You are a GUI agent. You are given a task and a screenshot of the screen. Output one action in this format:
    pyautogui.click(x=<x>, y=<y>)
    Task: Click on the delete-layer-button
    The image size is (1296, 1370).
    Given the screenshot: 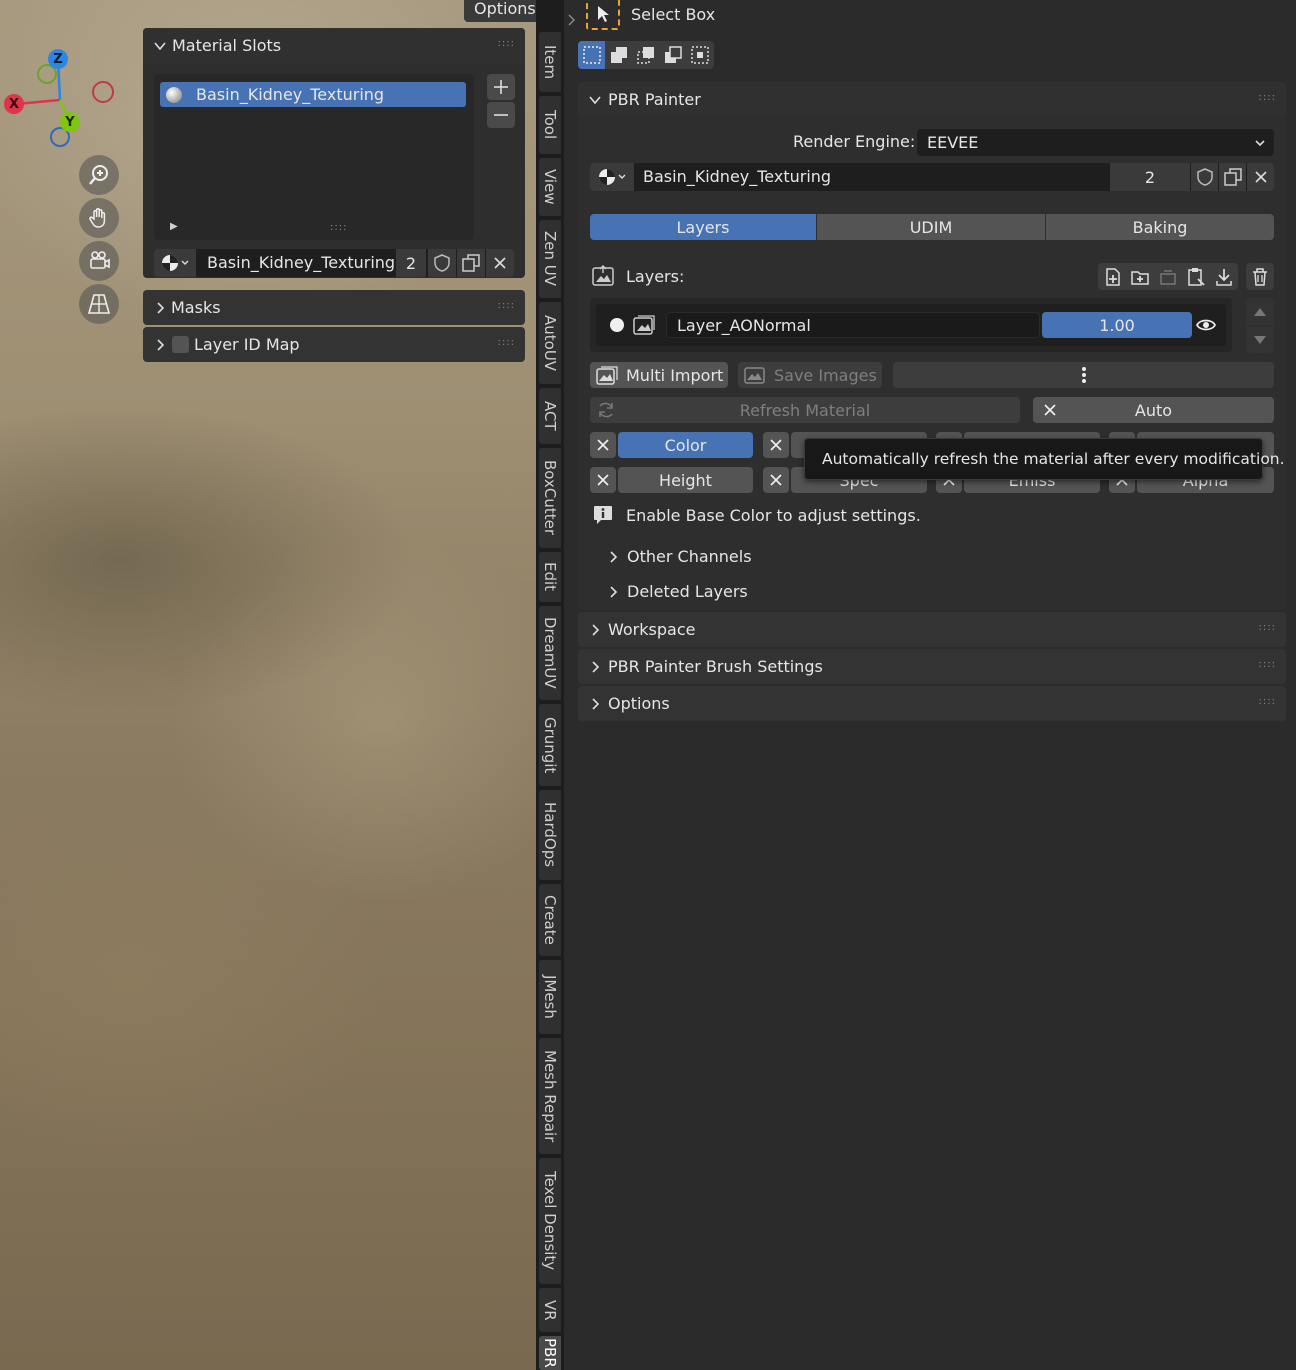 What is the action you would take?
    pyautogui.click(x=1260, y=276)
    